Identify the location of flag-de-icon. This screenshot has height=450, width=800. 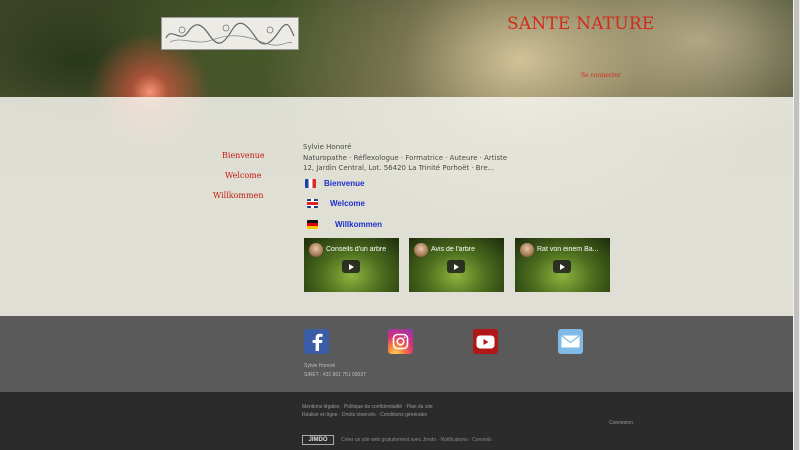
(312, 224).